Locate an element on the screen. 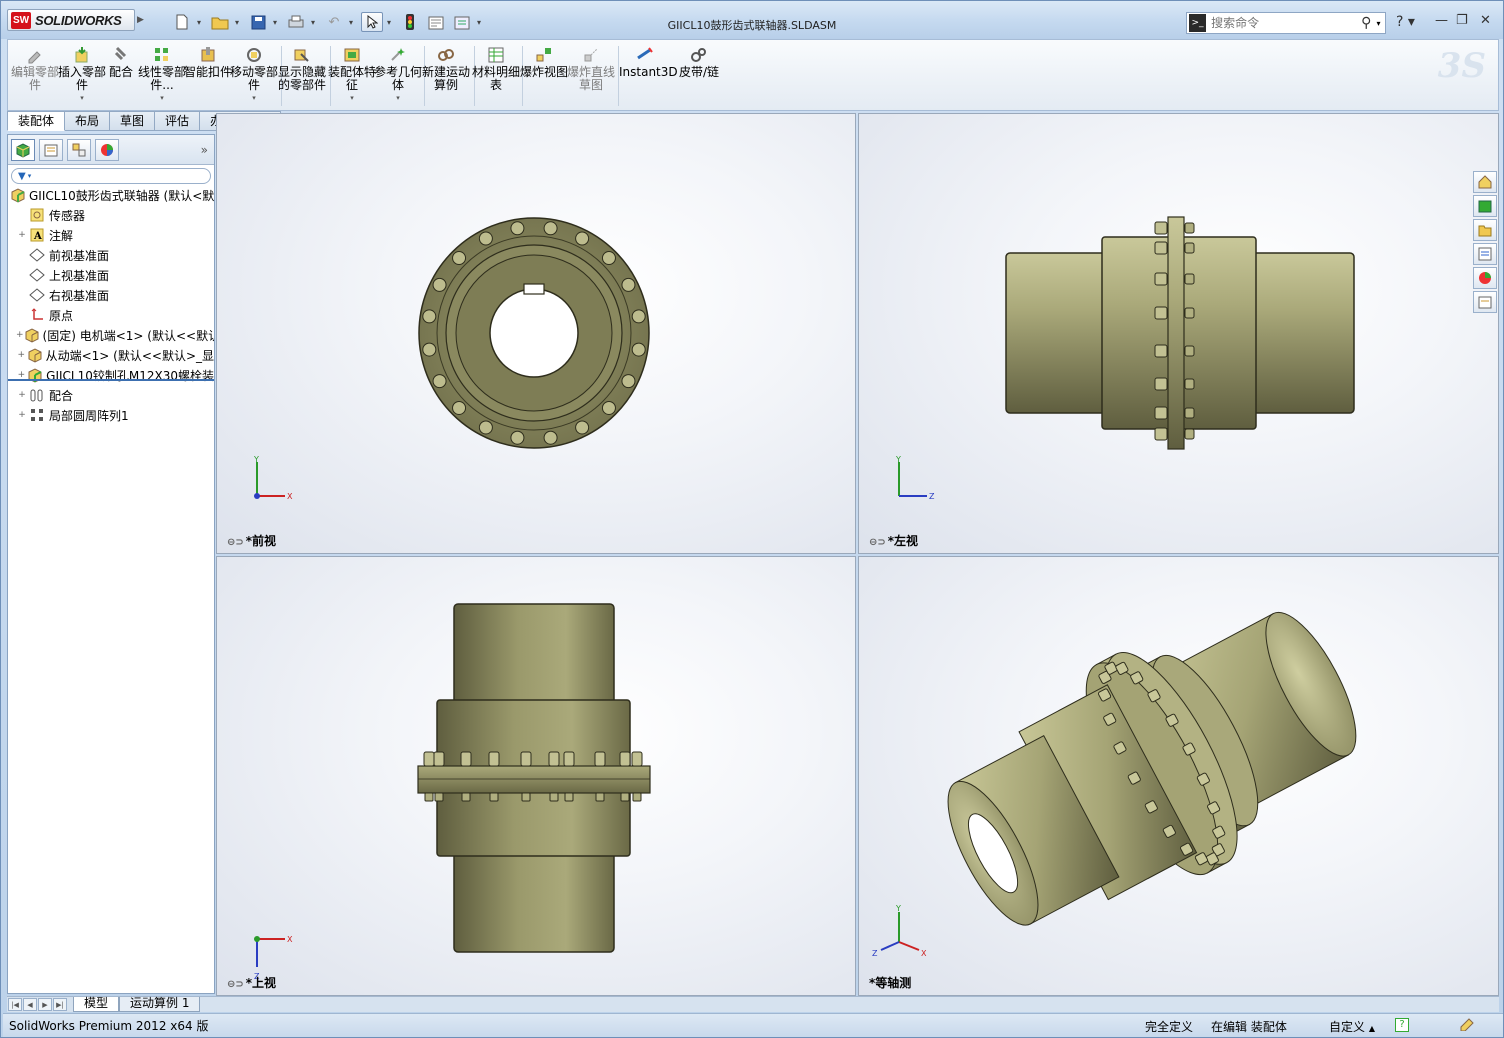 This screenshot has width=1504, height=1038. search-dropdown-icon: ▾ is located at coordinates (1380, 23).